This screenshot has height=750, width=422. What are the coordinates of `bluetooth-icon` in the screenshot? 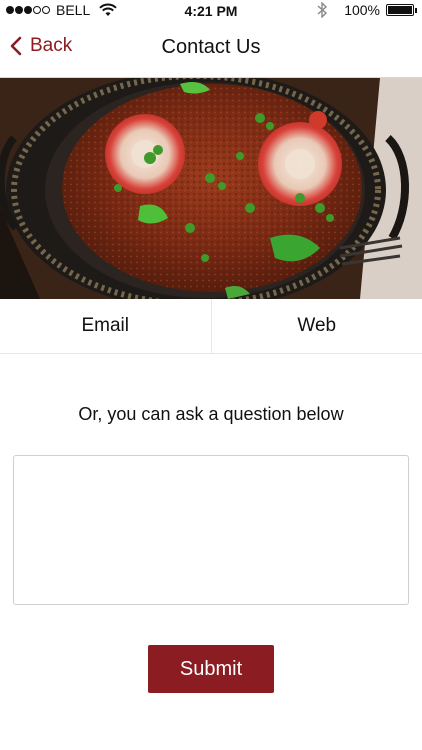 It's located at (322, 10).